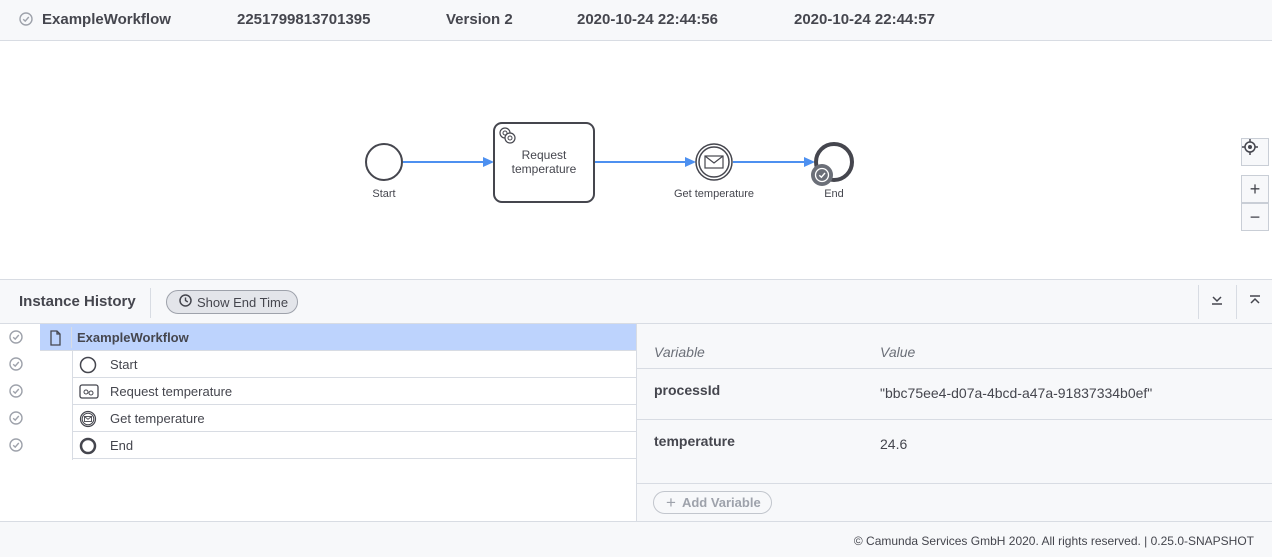 The height and width of the screenshot is (557, 1272). Describe the element at coordinates (1255, 152) in the screenshot. I see `reset-diagram-button` at that location.